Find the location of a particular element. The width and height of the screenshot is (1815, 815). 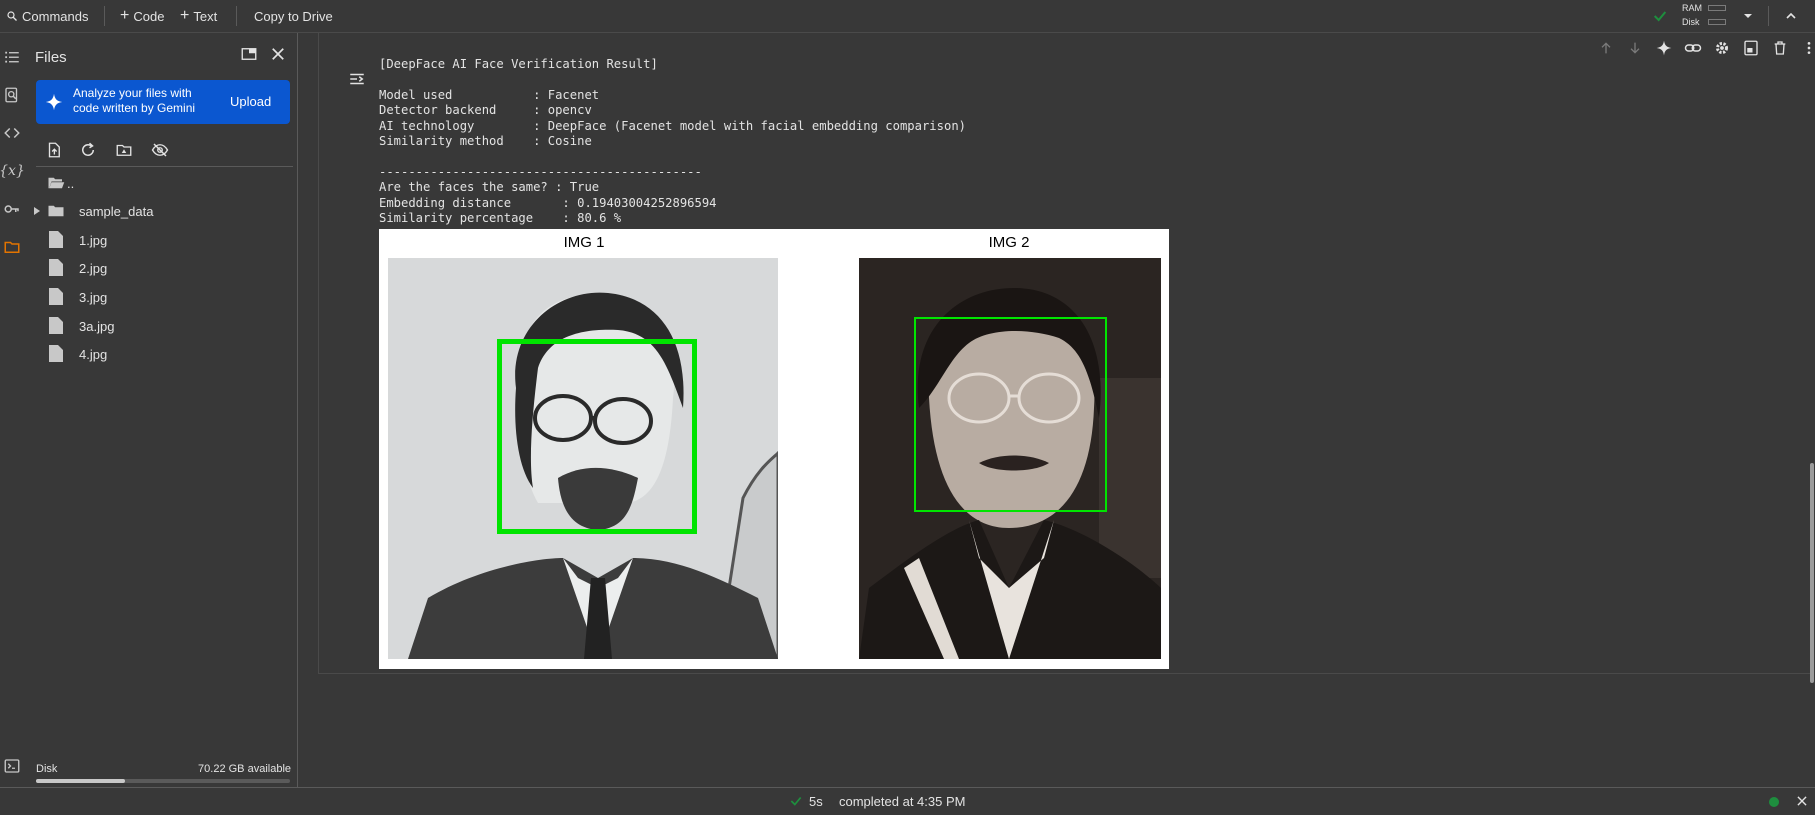

file-tree-item-label: 3.jpg is located at coordinates (93, 297).